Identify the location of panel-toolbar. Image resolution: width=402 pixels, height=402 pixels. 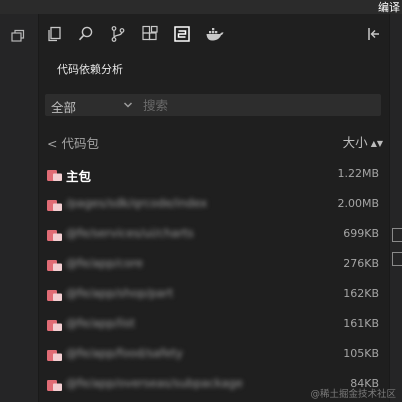
(214, 34).